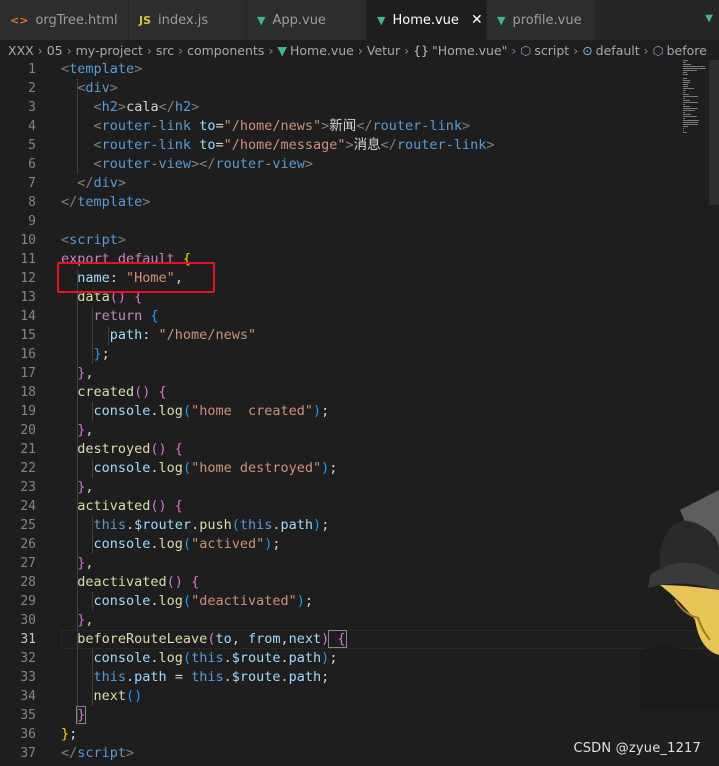 The height and width of the screenshot is (766, 719). What do you see at coordinates (544, 50) in the screenshot?
I see `breadcrumb-item: ⬡ script` at bounding box center [544, 50].